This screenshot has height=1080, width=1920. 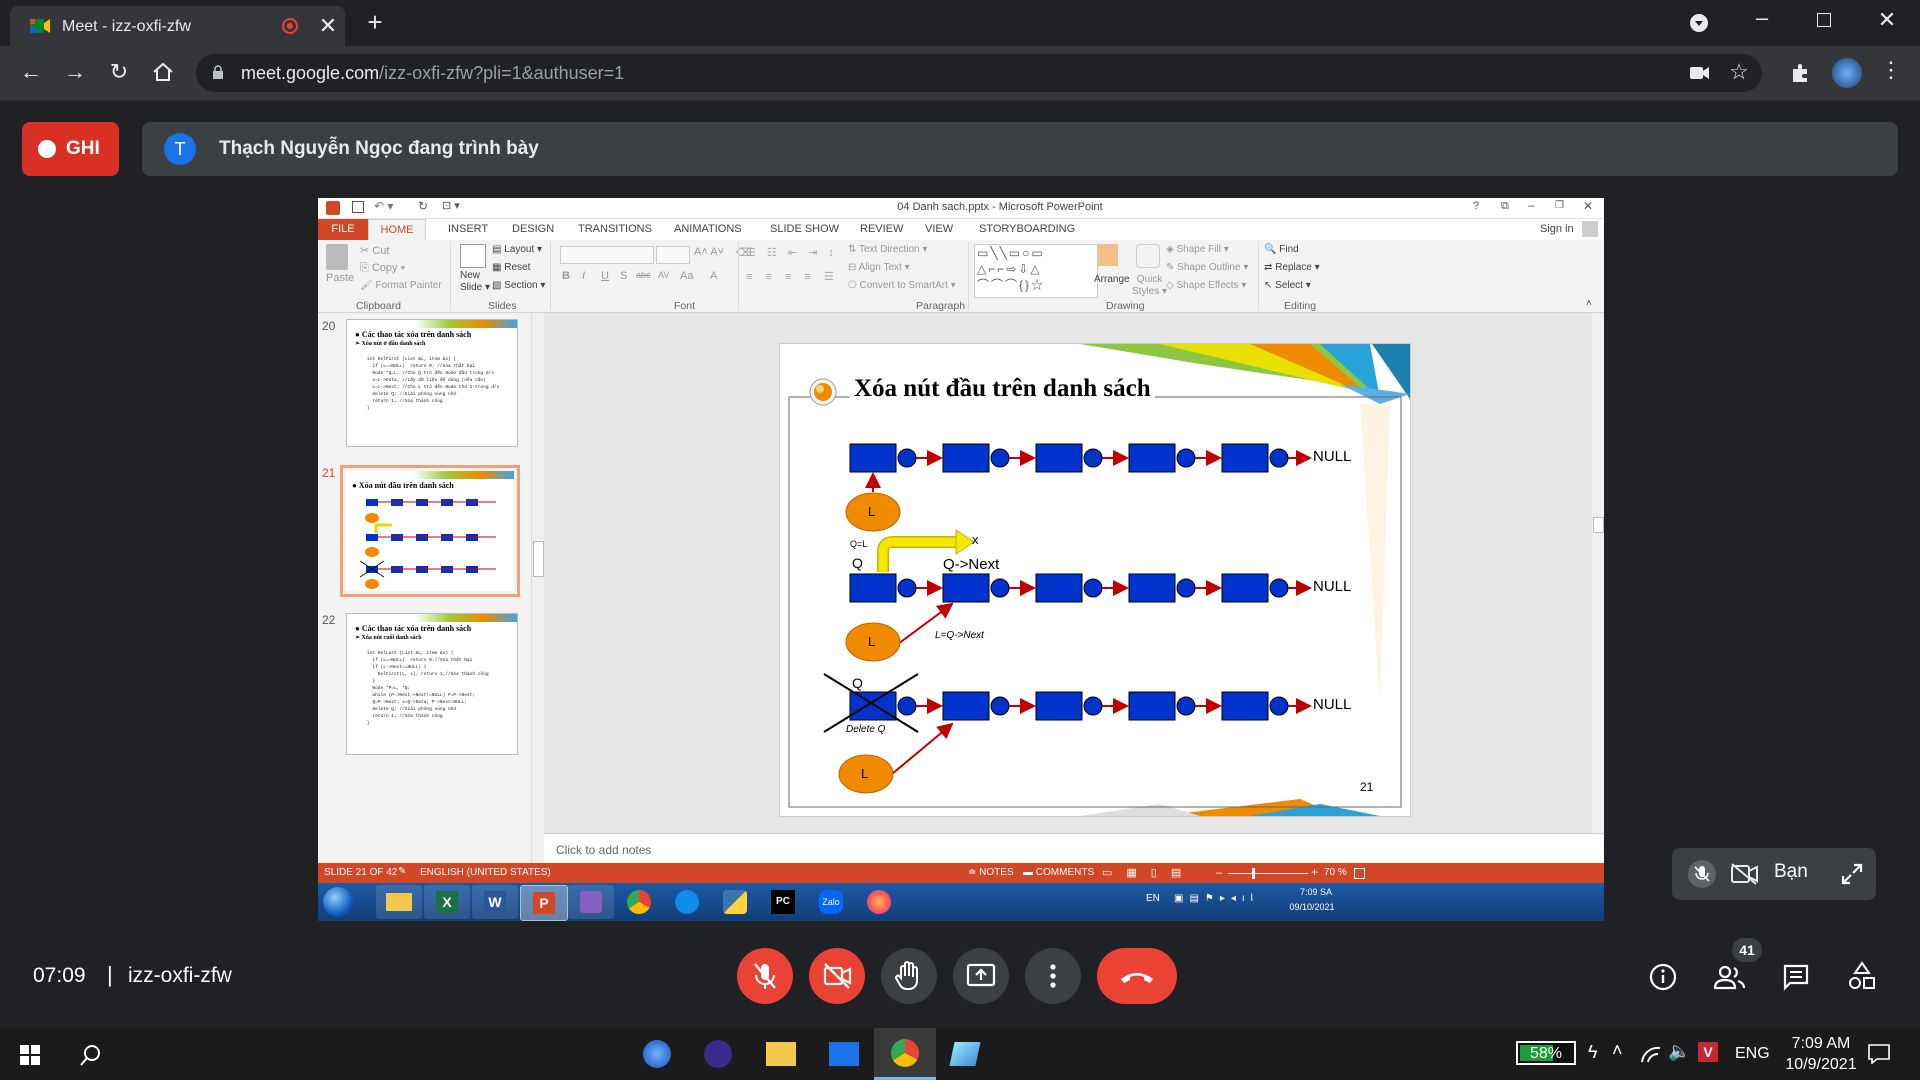 I want to click on tab-file: FILE, so click(x=343, y=229).